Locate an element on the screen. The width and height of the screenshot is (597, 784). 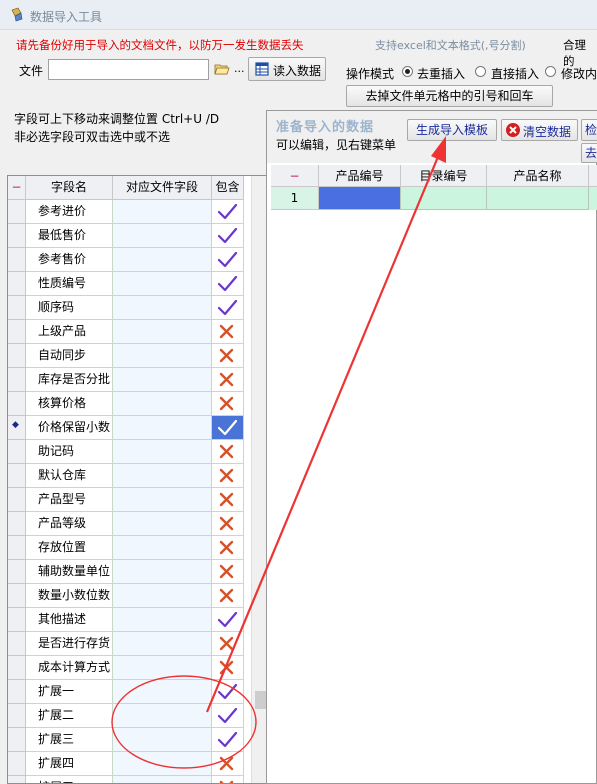
field-name-cell: 自动同步 is located at coordinates (69, 356).